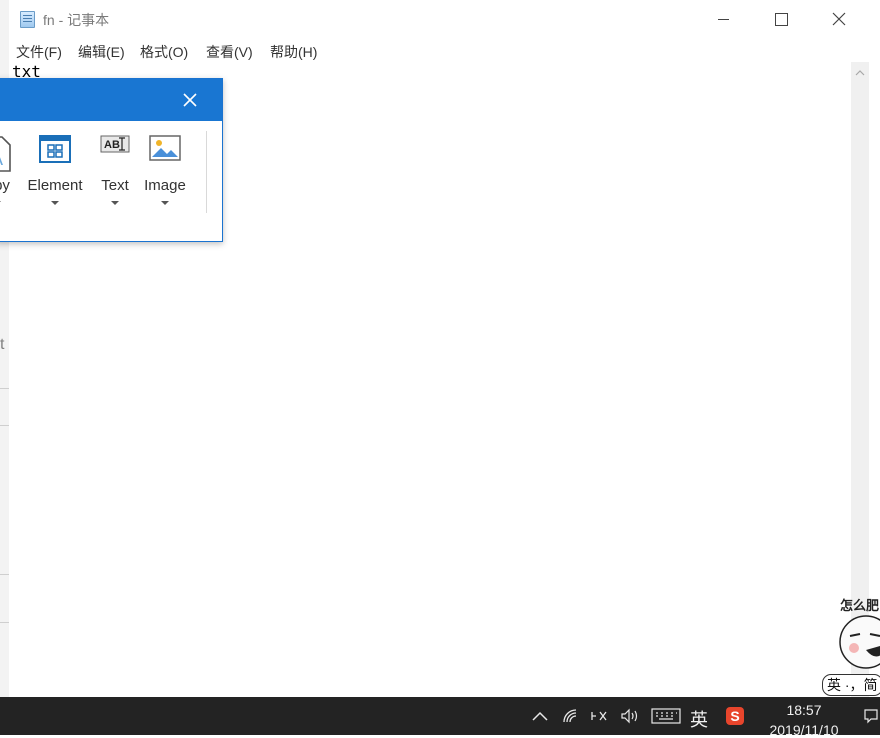 Image resolution: width=880 pixels, height=738 pixels. I want to click on network-disconnected-icon, so click(600, 716).